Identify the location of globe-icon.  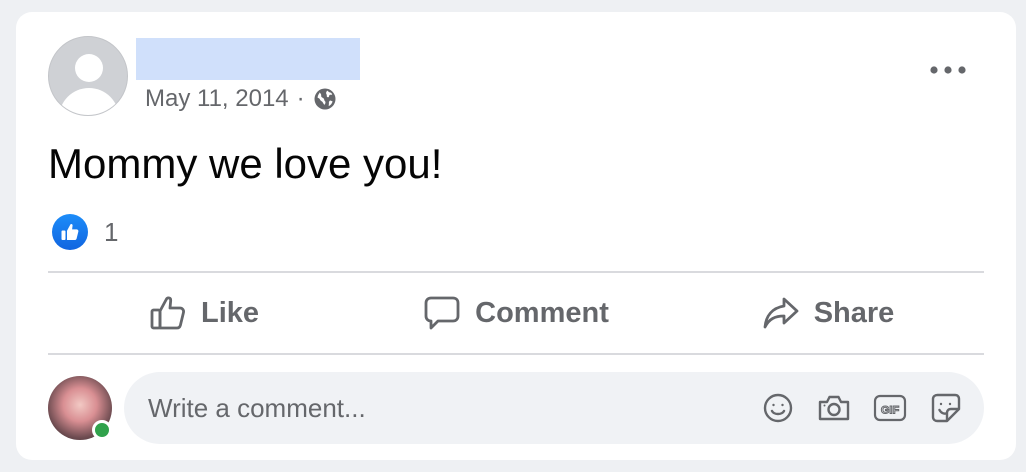
(325, 99).